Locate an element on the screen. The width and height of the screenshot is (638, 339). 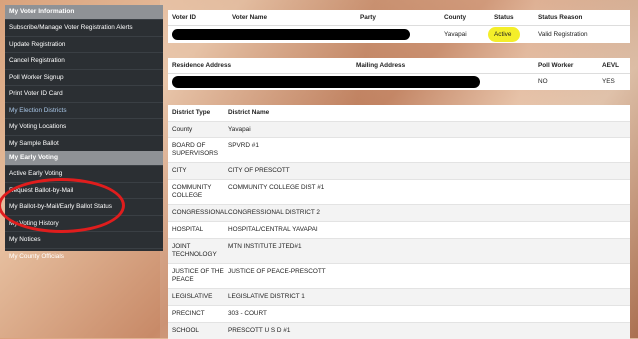
mailing-address-header: Mailing Address is located at coordinates (381, 65).